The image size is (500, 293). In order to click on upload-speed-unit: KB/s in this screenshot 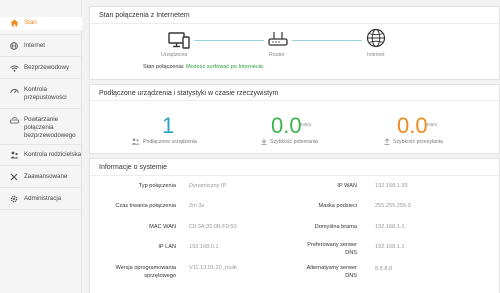, I will do `click(432, 125)`.